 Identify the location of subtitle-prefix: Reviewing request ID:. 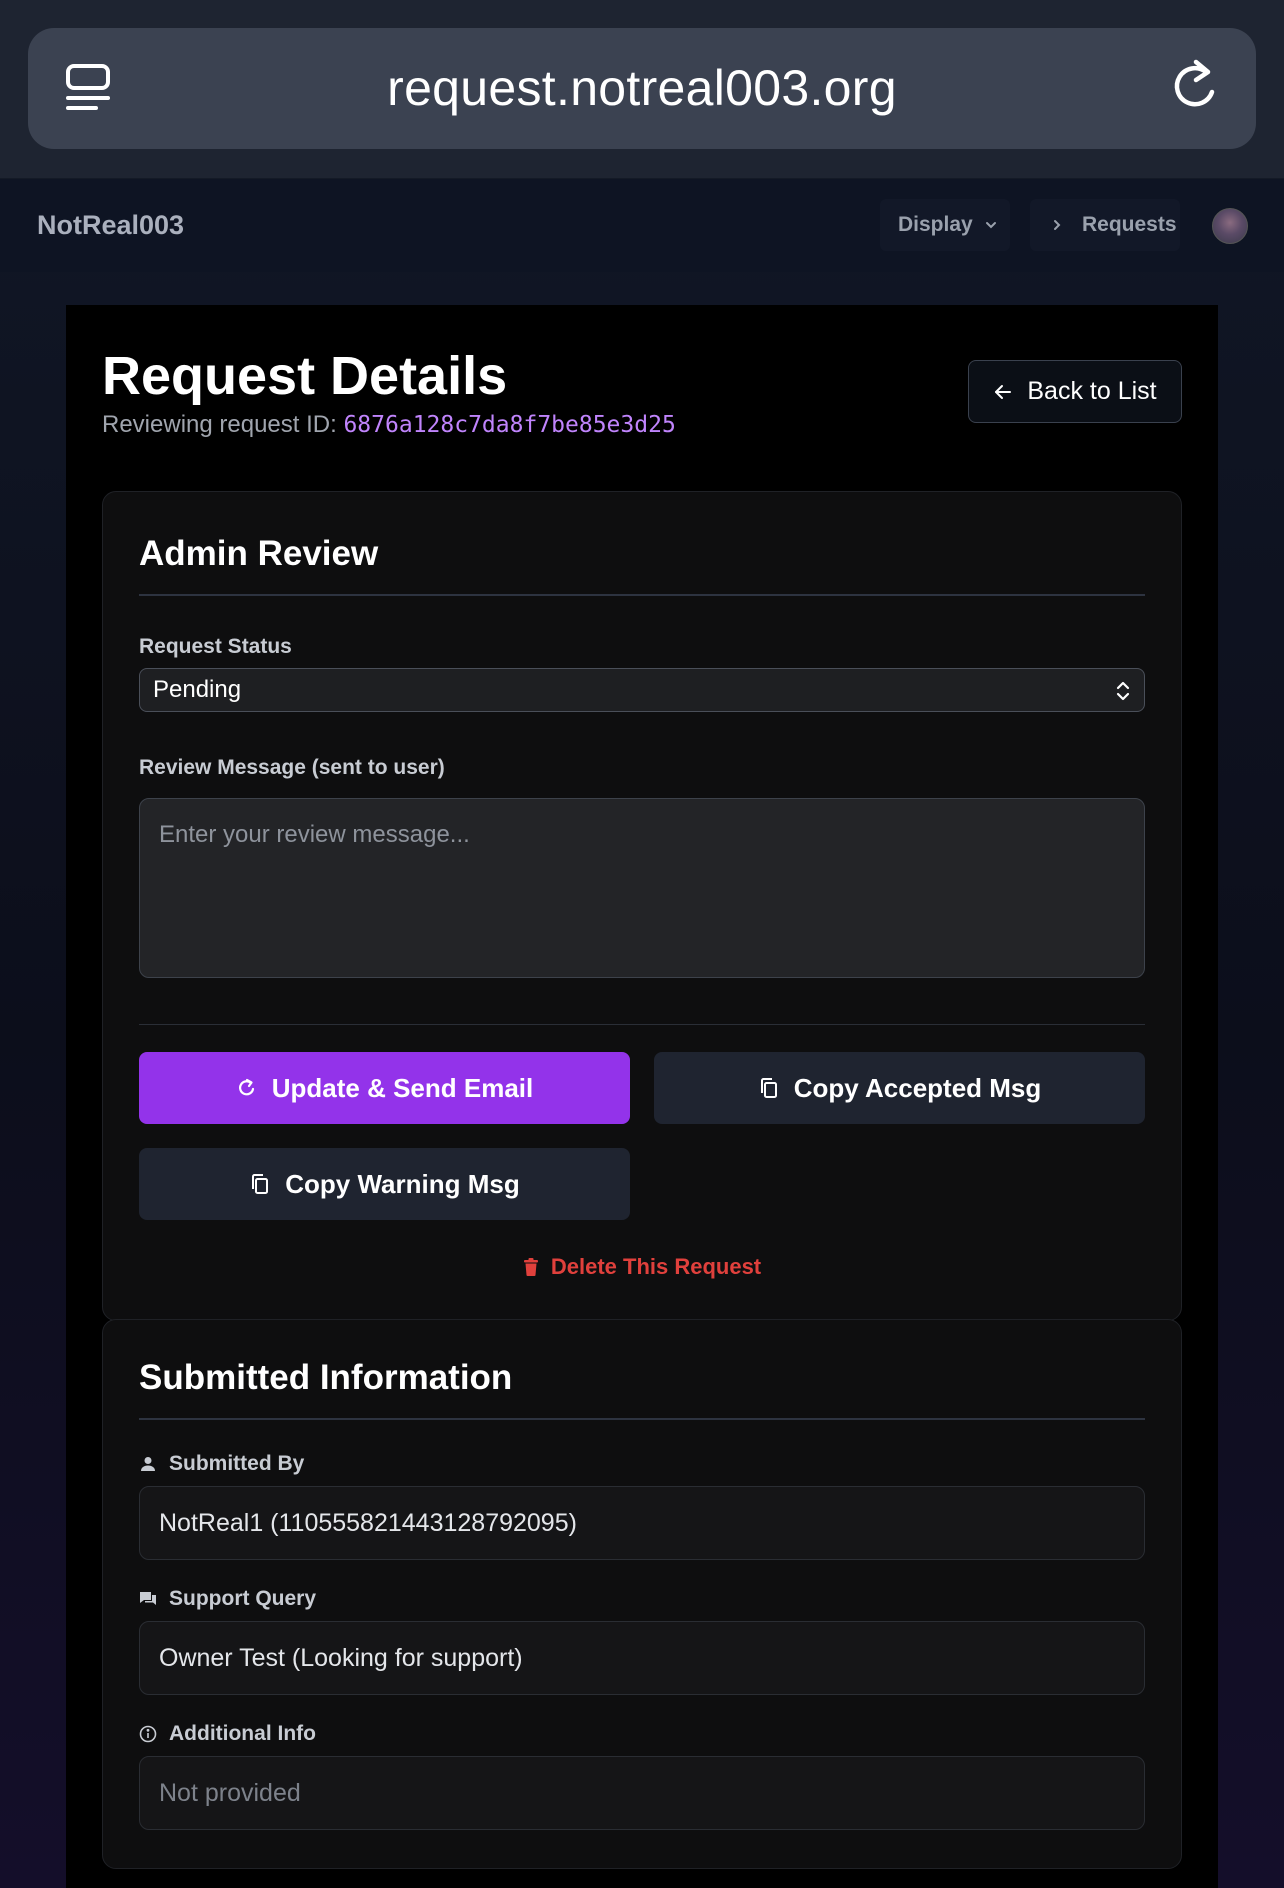
(223, 424).